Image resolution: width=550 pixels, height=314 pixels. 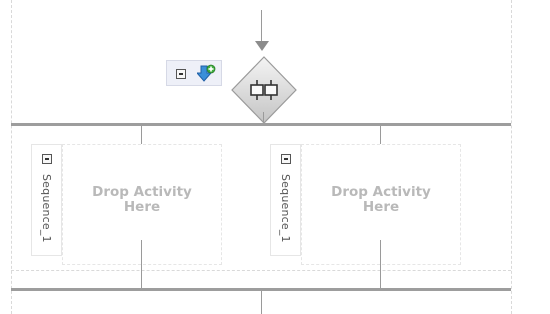 What do you see at coordinates (11, 157) in the screenshot?
I see `frame-left-border` at bounding box center [11, 157].